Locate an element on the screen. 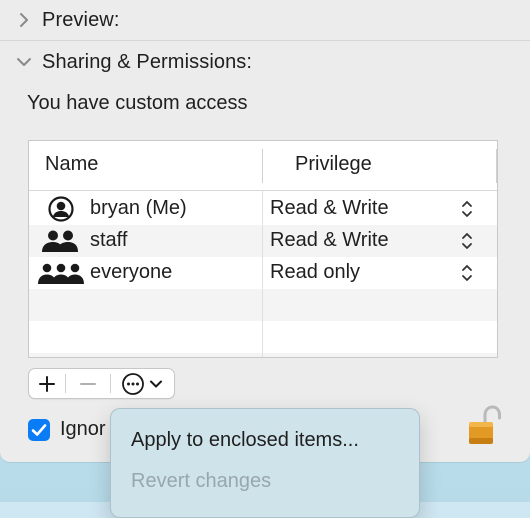 The image size is (530, 518). plus-icon is located at coordinates (47, 383).